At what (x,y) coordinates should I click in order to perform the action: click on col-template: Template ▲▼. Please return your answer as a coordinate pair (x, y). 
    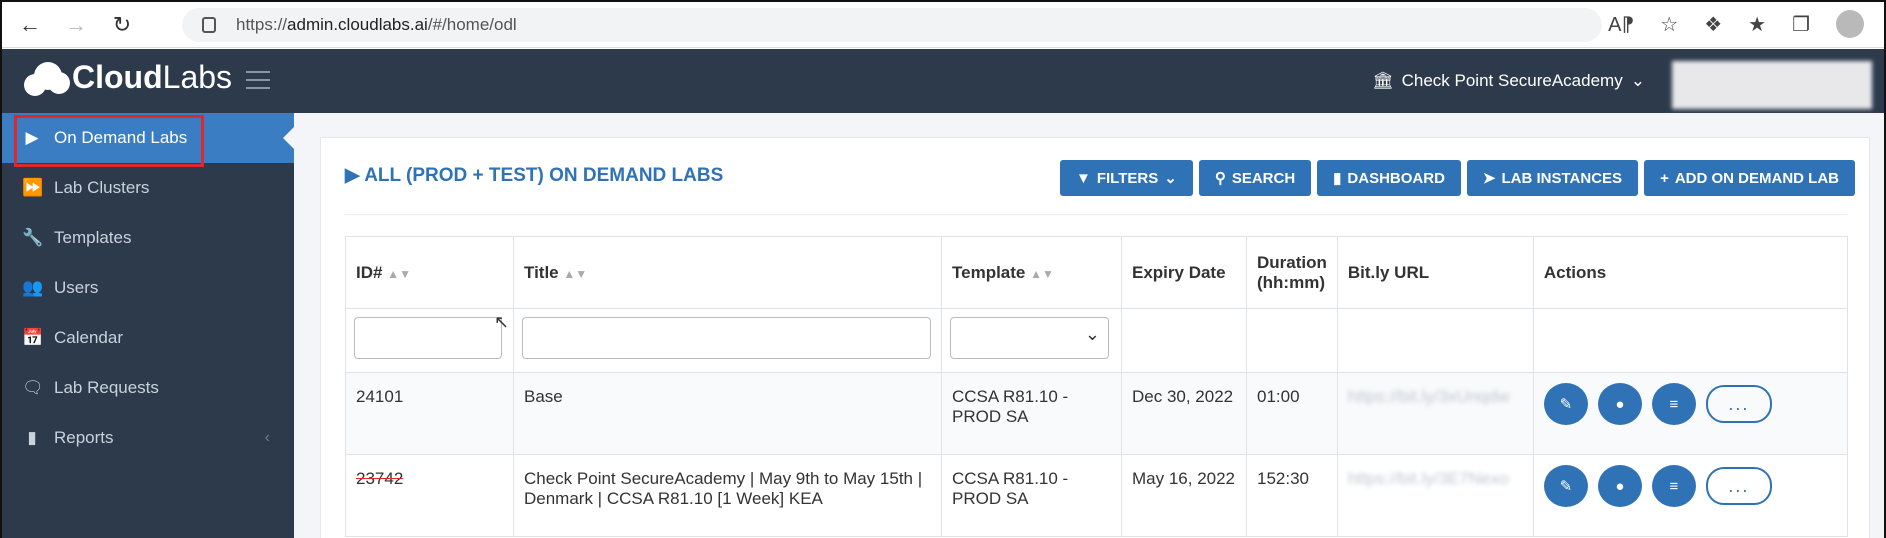
    Looking at the image, I should click on (1031, 272).